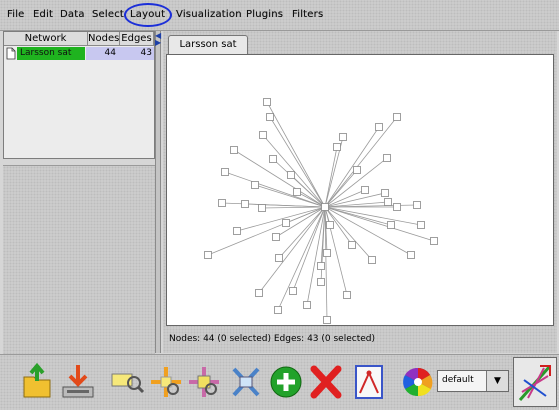 Image resolution: width=559 pixels, height=410 pixels. What do you see at coordinates (16, 14) in the screenshot?
I see `menu-file: File` at bounding box center [16, 14].